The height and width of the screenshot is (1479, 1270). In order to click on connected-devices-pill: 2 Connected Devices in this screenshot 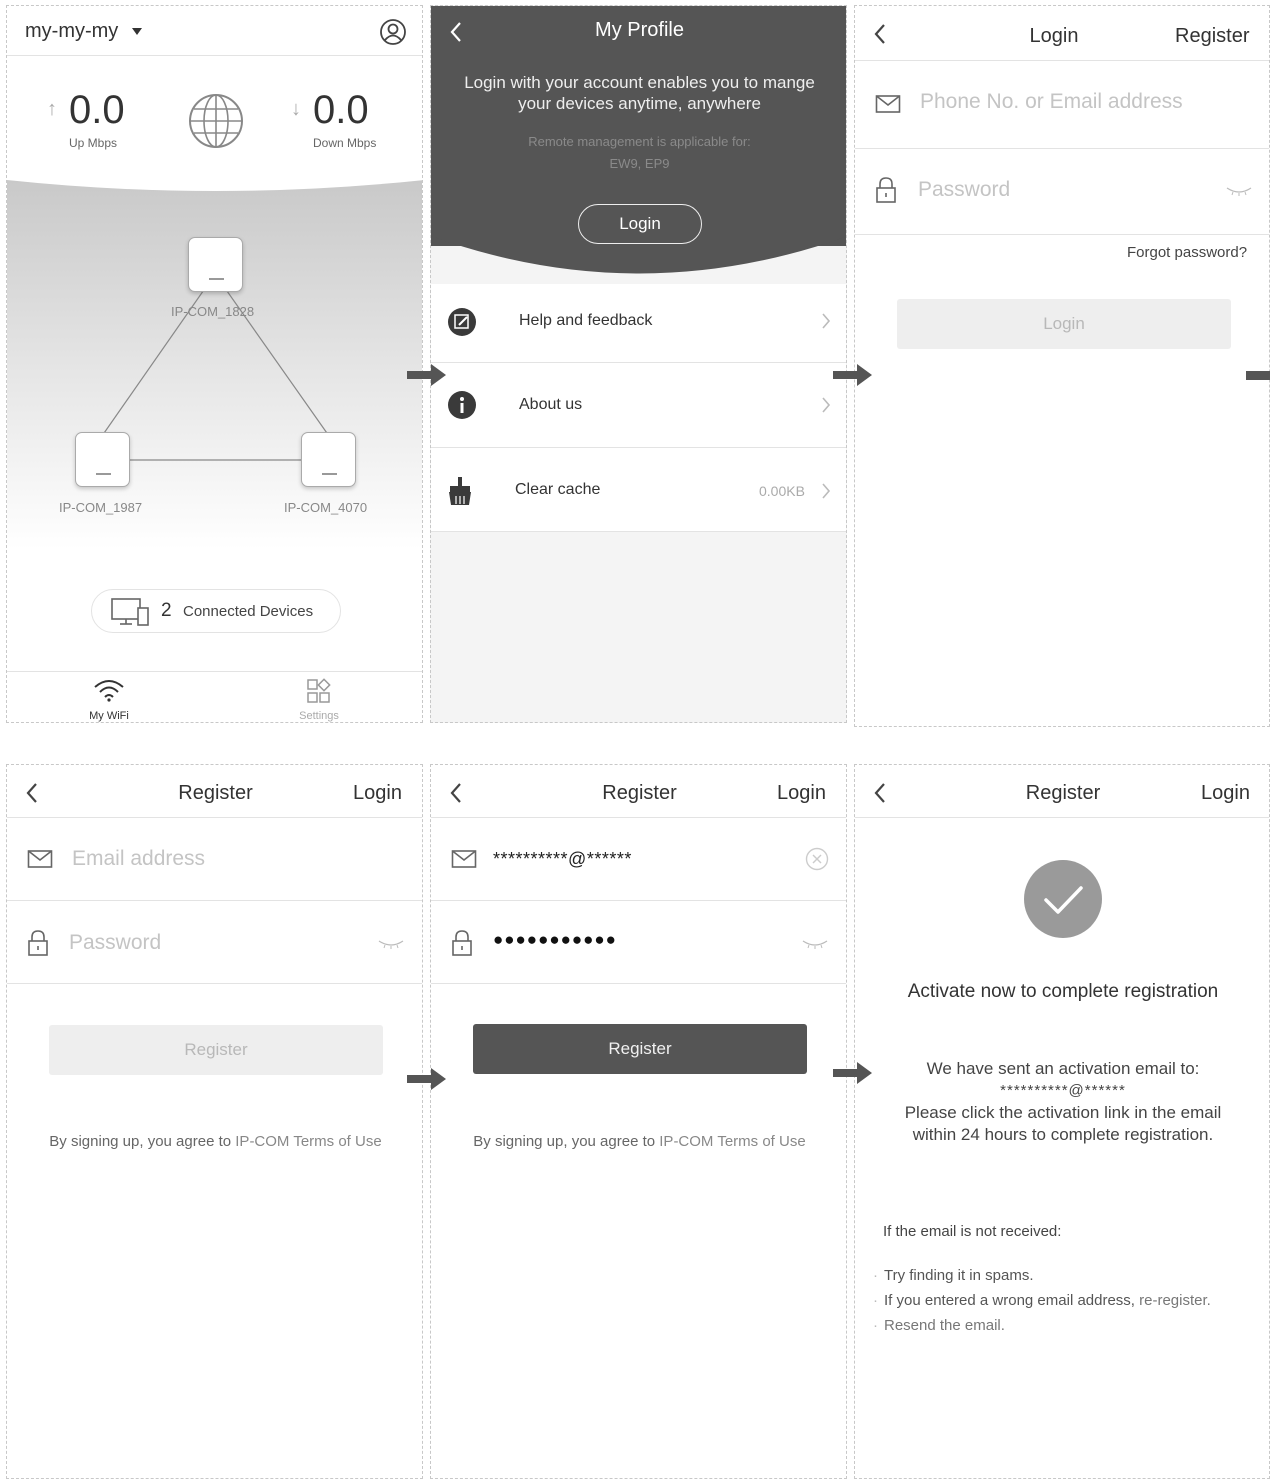, I will do `click(216, 611)`.